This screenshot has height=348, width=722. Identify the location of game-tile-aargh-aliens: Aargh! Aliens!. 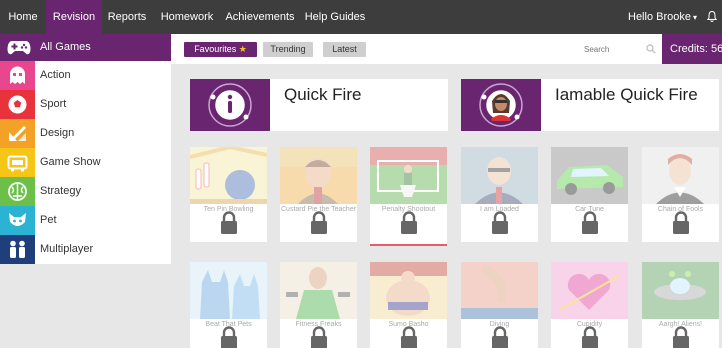
(680, 305).